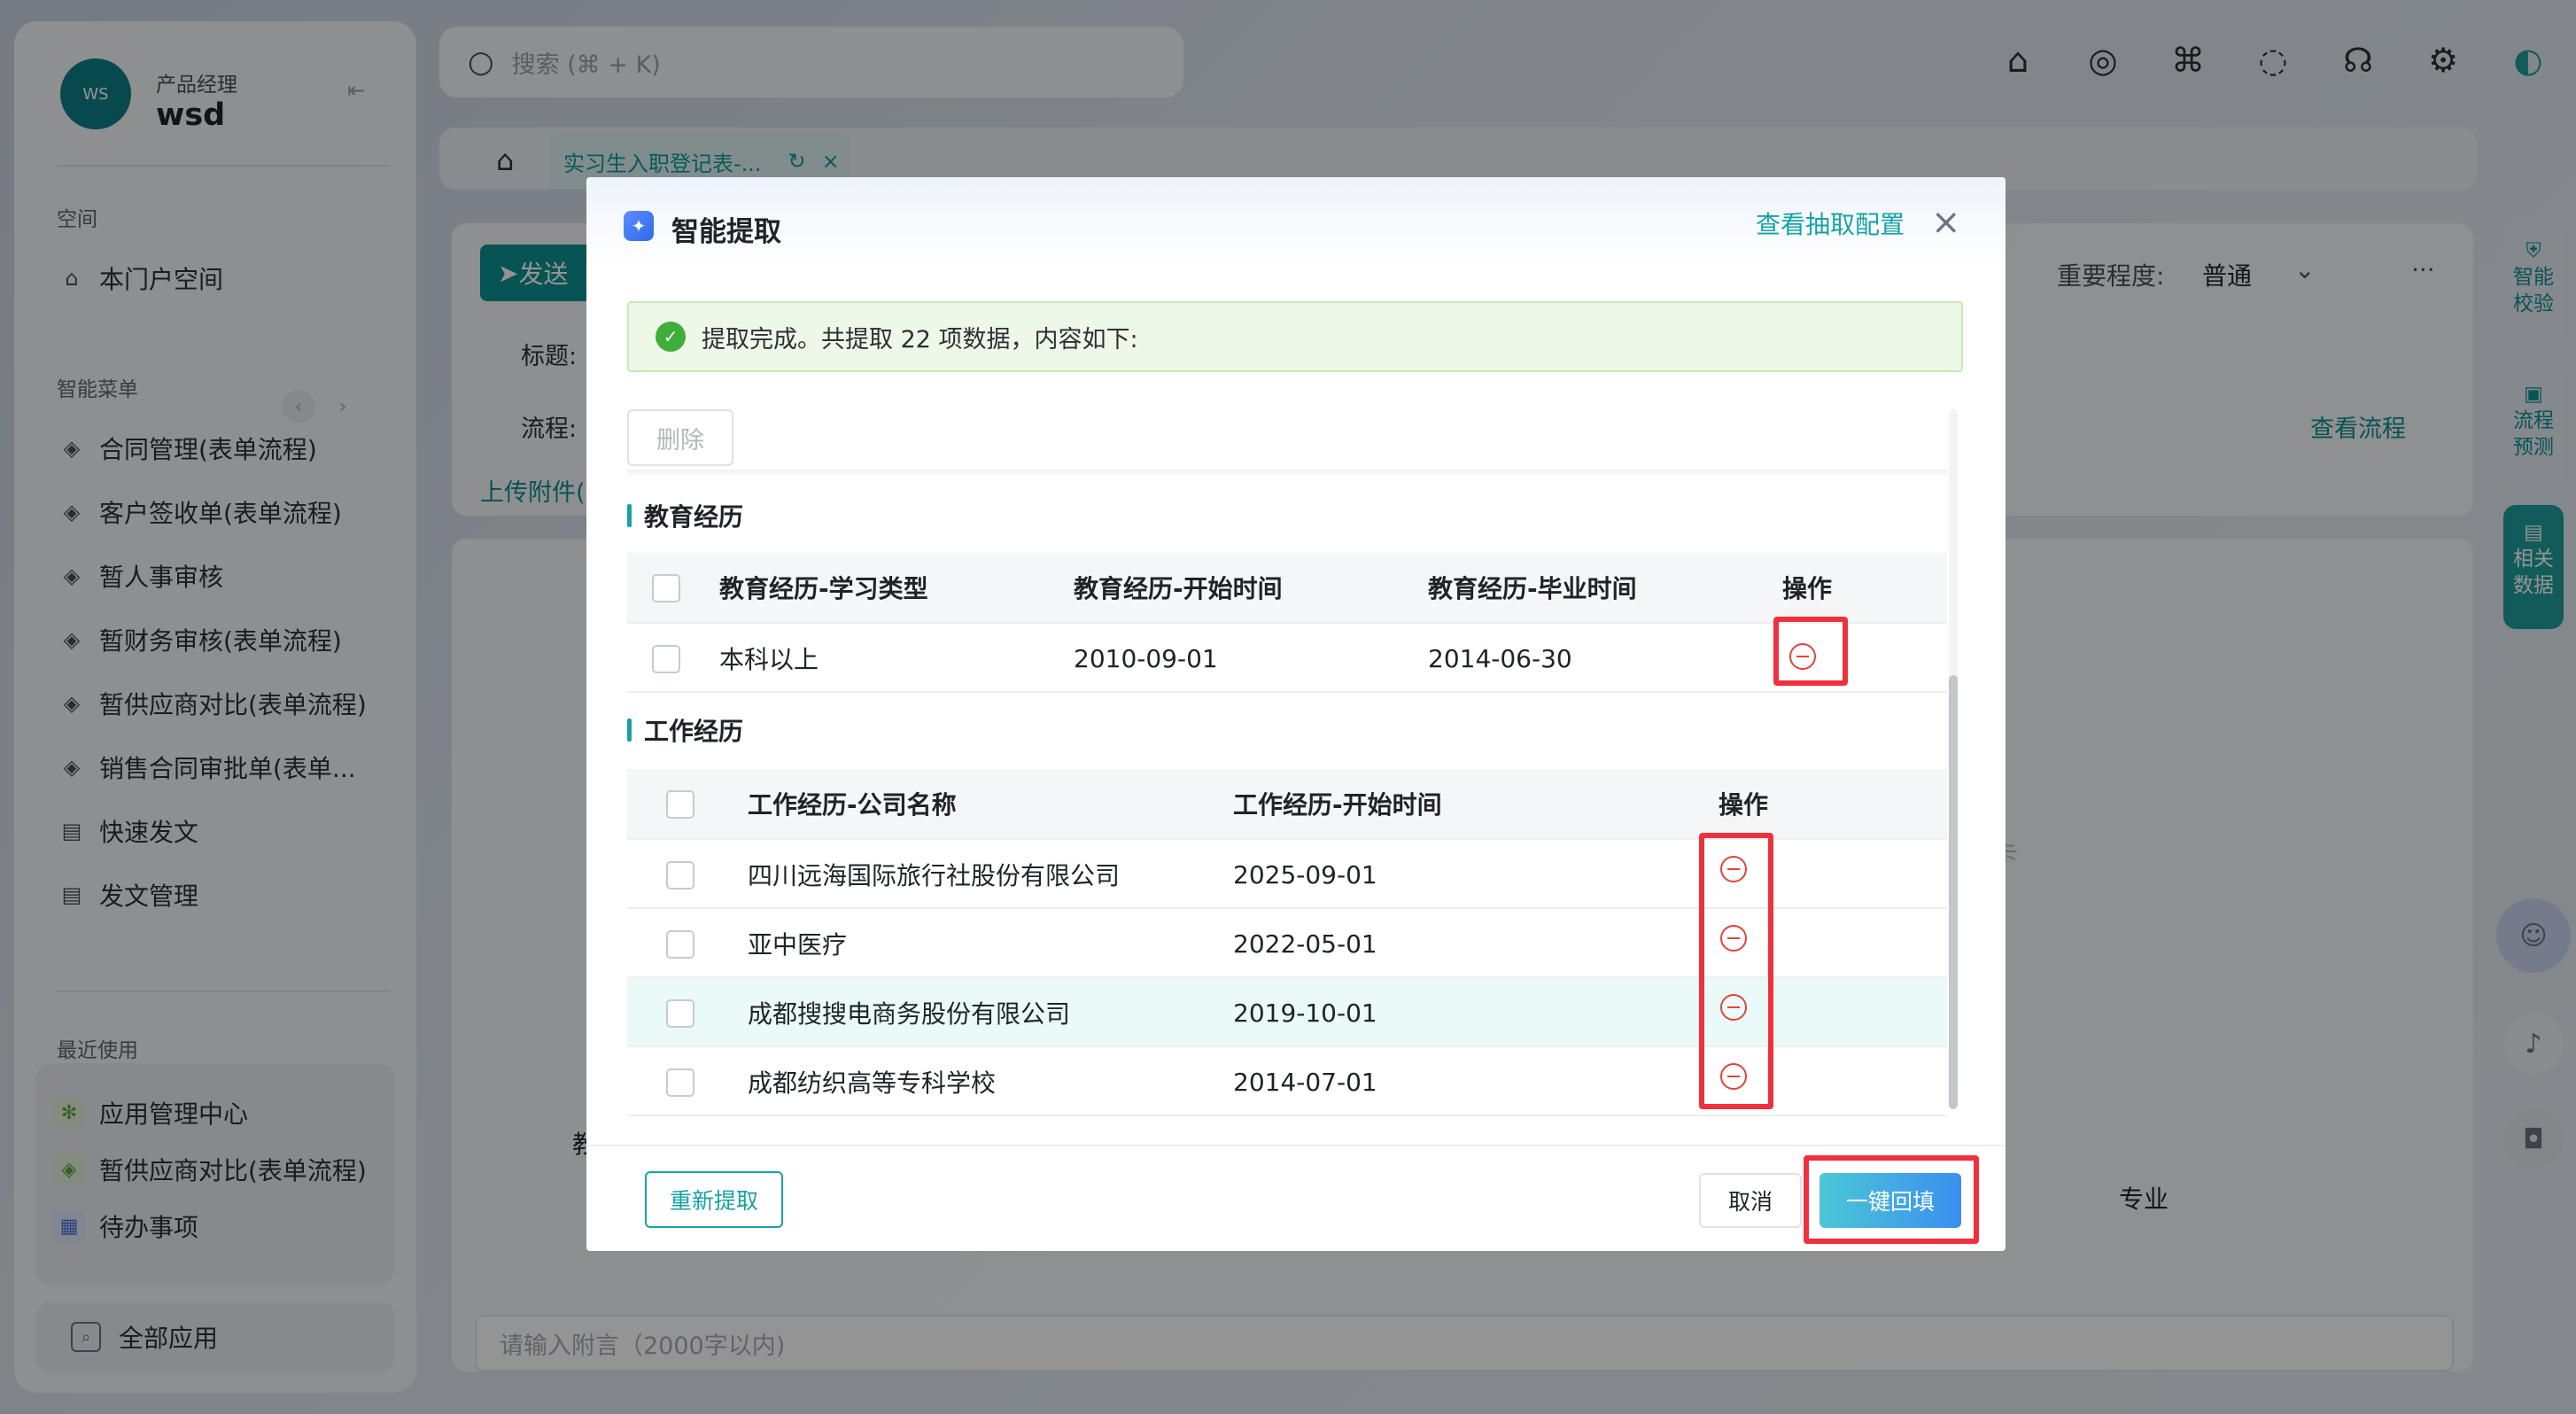  What do you see at coordinates (934, 875) in the screenshot?
I see `cell-company: 四川远海国际旅行社股份有限公司` at bounding box center [934, 875].